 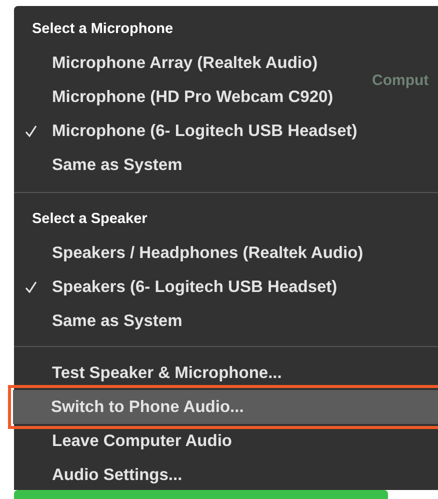 What do you see at coordinates (126, 441) in the screenshot?
I see `menu-item: Leave Computer Audio` at bounding box center [126, 441].